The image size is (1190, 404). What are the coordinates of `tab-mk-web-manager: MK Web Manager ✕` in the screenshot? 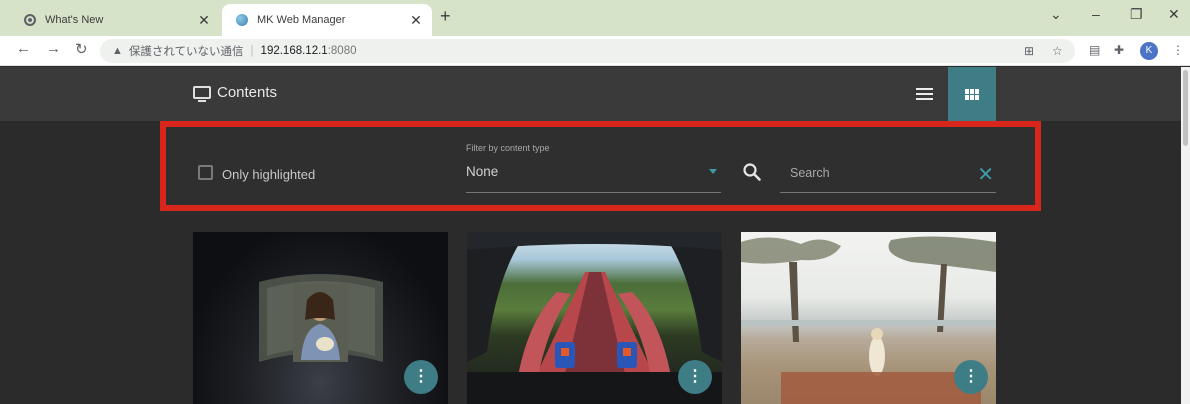 It's located at (327, 20).